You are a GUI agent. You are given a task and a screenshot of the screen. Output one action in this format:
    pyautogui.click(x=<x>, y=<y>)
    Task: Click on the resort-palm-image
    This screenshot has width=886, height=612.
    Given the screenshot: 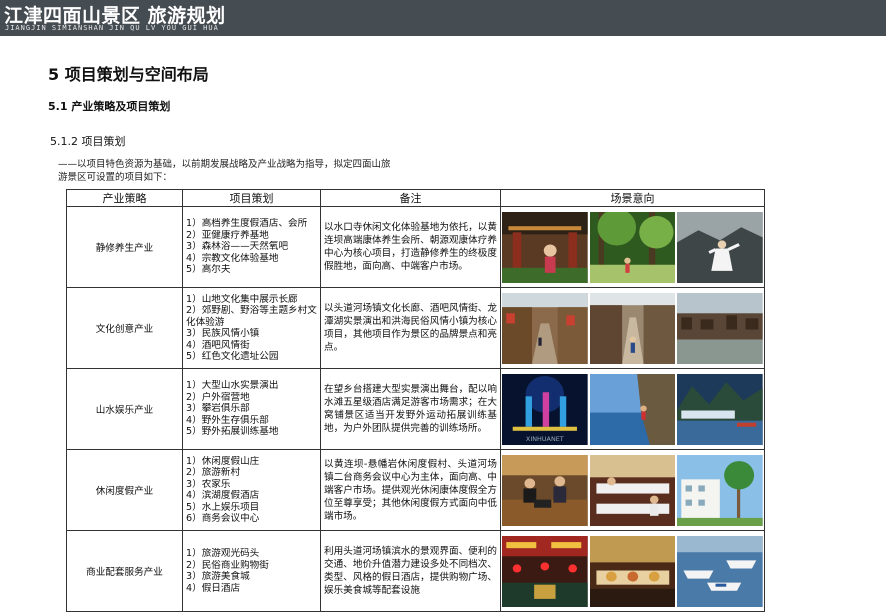 What is the action you would take?
    pyautogui.click(x=720, y=490)
    